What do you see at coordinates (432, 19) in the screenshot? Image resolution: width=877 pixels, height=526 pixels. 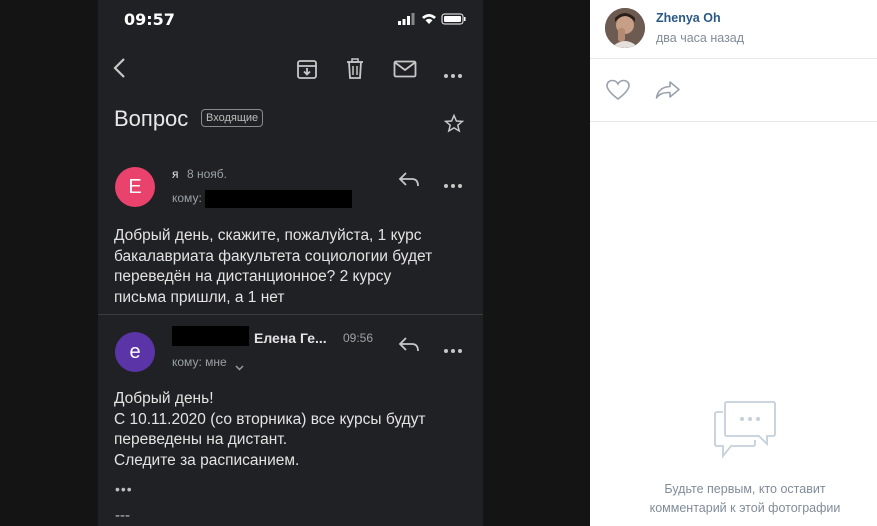 I see `signal-wifi-battery-icon` at bounding box center [432, 19].